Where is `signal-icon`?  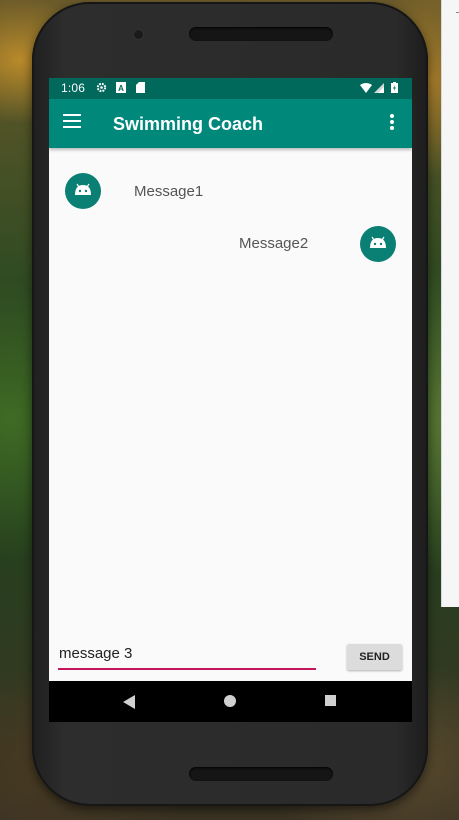 signal-icon is located at coordinates (379, 89).